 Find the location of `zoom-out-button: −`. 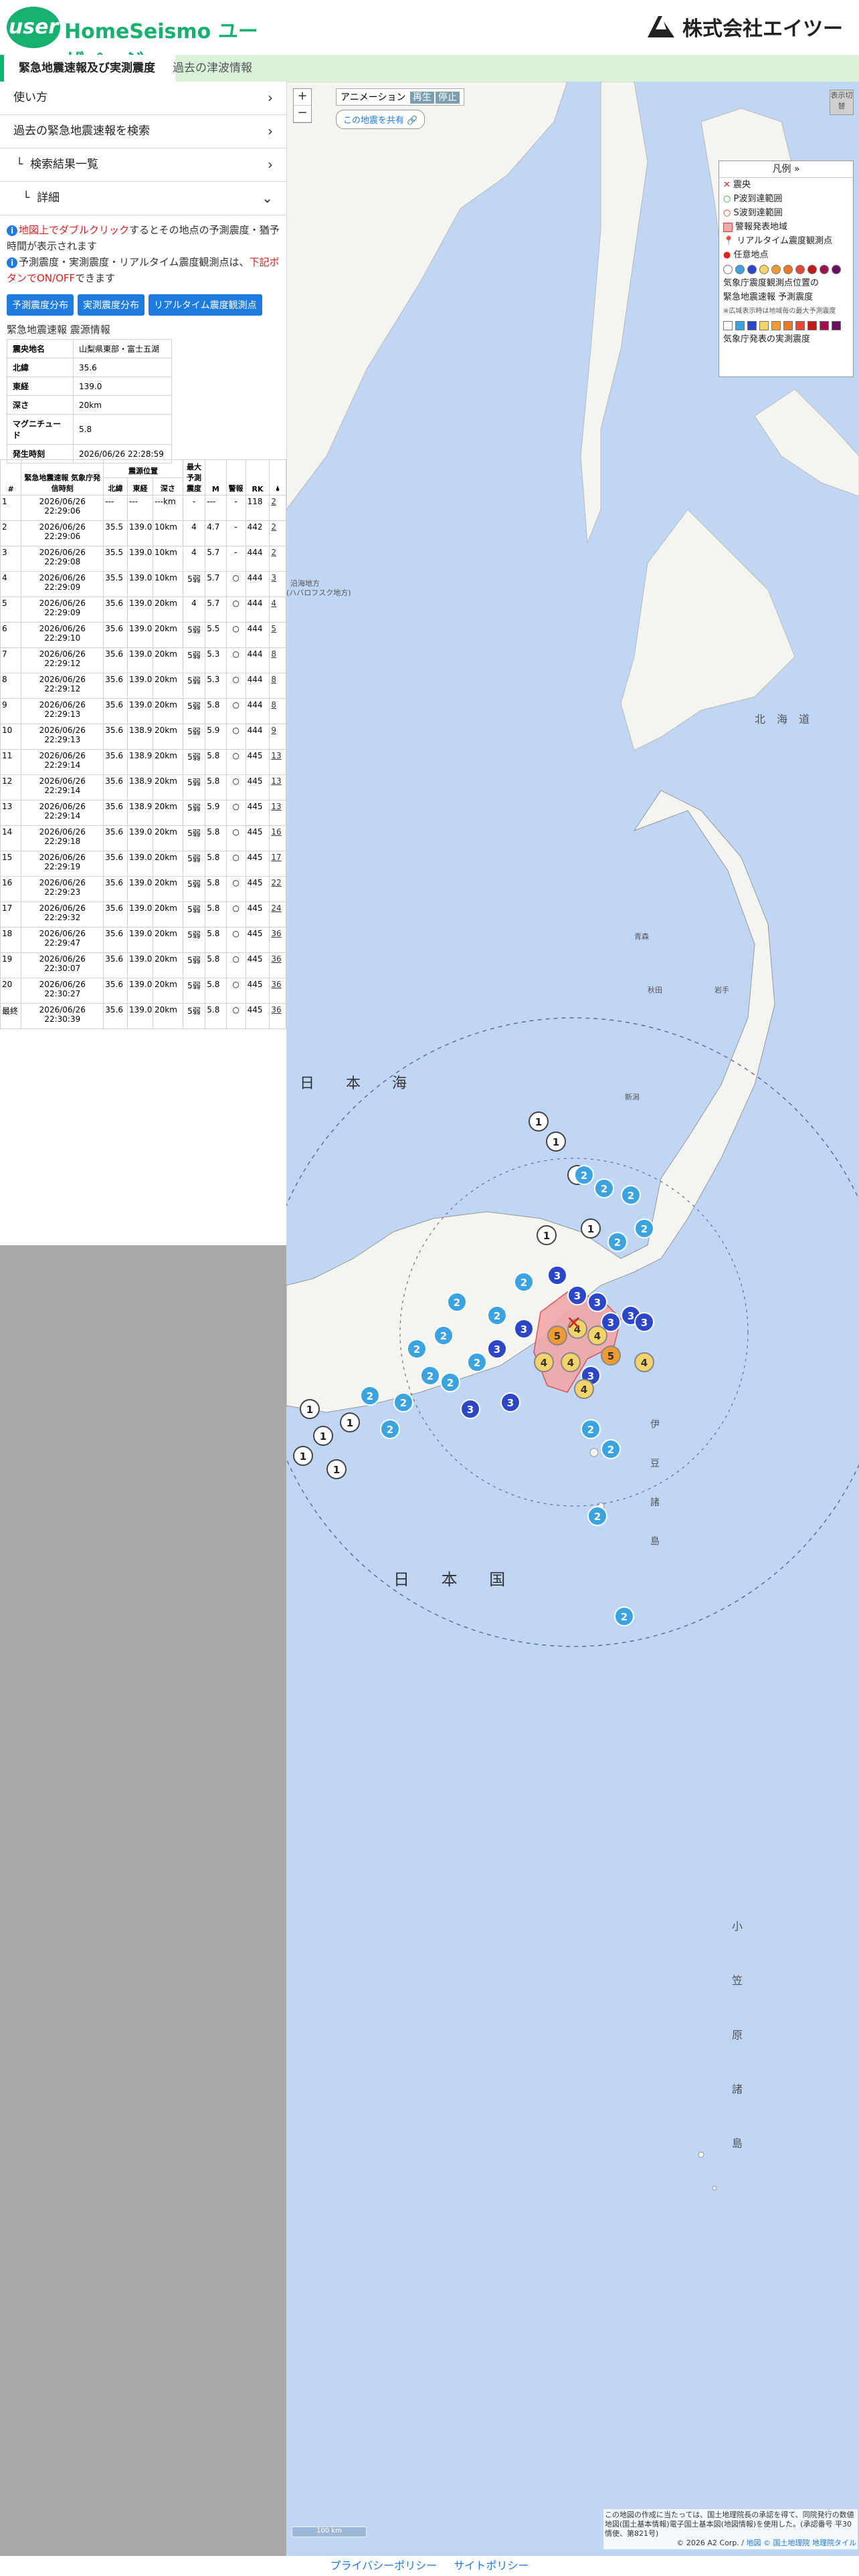

zoom-out-button: − is located at coordinates (302, 114).